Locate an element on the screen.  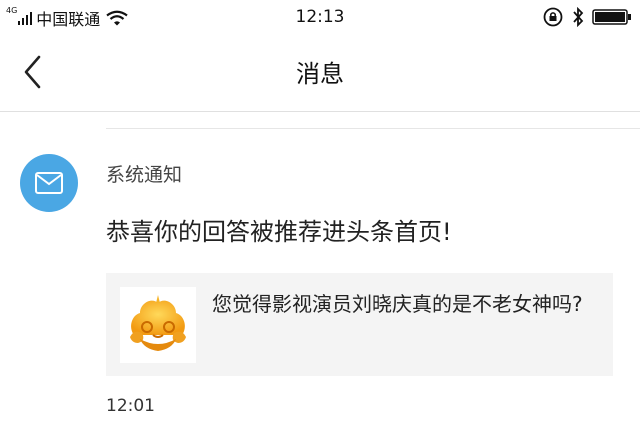
message-sender: 系统通知 is located at coordinates (144, 175).